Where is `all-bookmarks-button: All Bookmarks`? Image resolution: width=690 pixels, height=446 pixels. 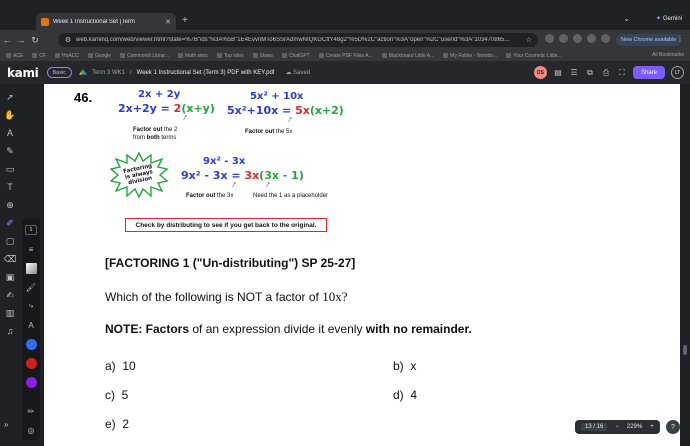 all-bookmarks-button: All Bookmarks is located at coordinates (668, 55).